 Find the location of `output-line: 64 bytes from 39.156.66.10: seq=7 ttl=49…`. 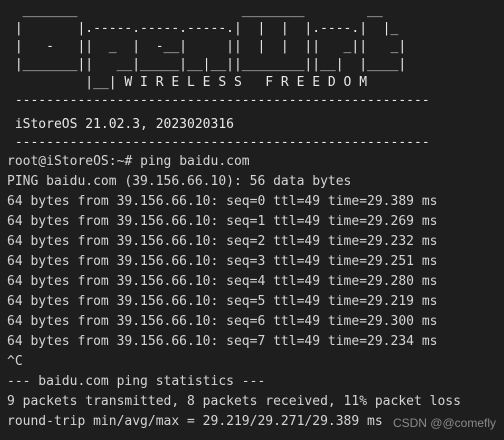

output-line: 64 bytes from 39.156.66.10: seq=7 ttl=49… is located at coordinates (222, 341).